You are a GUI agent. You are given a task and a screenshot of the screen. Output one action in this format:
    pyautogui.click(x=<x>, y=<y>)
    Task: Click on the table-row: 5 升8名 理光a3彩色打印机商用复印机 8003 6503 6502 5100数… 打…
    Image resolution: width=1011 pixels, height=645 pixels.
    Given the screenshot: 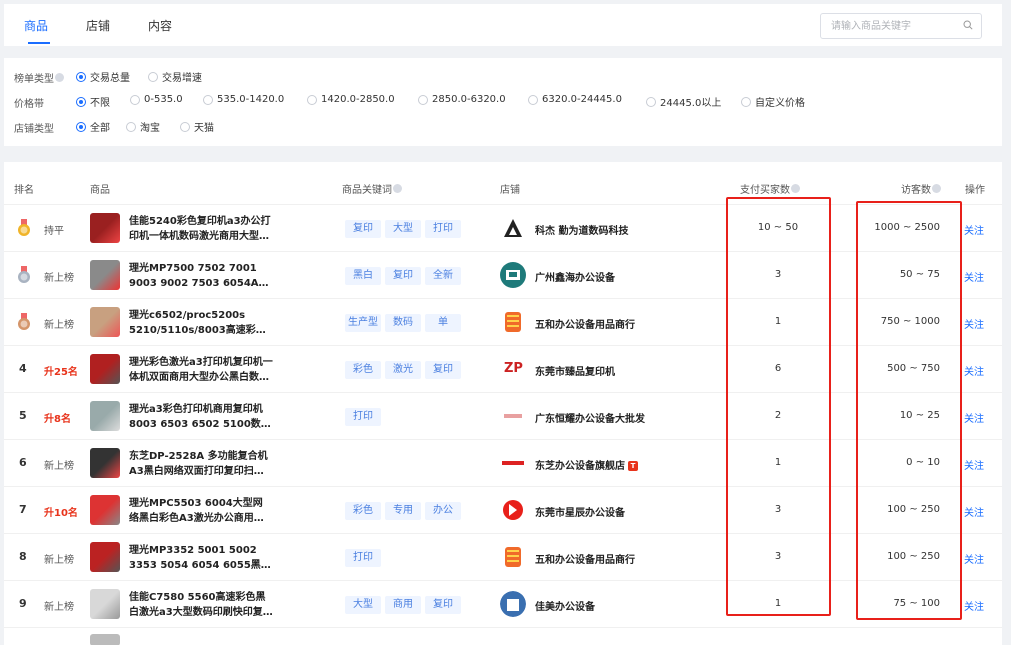 What is the action you would take?
    pyautogui.click(x=503, y=415)
    